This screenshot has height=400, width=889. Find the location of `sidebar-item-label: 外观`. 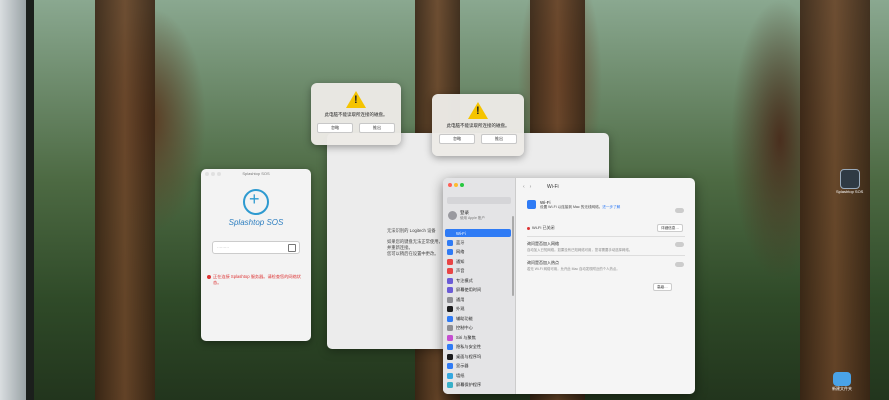

sidebar-item-label: 外观 is located at coordinates (460, 308).